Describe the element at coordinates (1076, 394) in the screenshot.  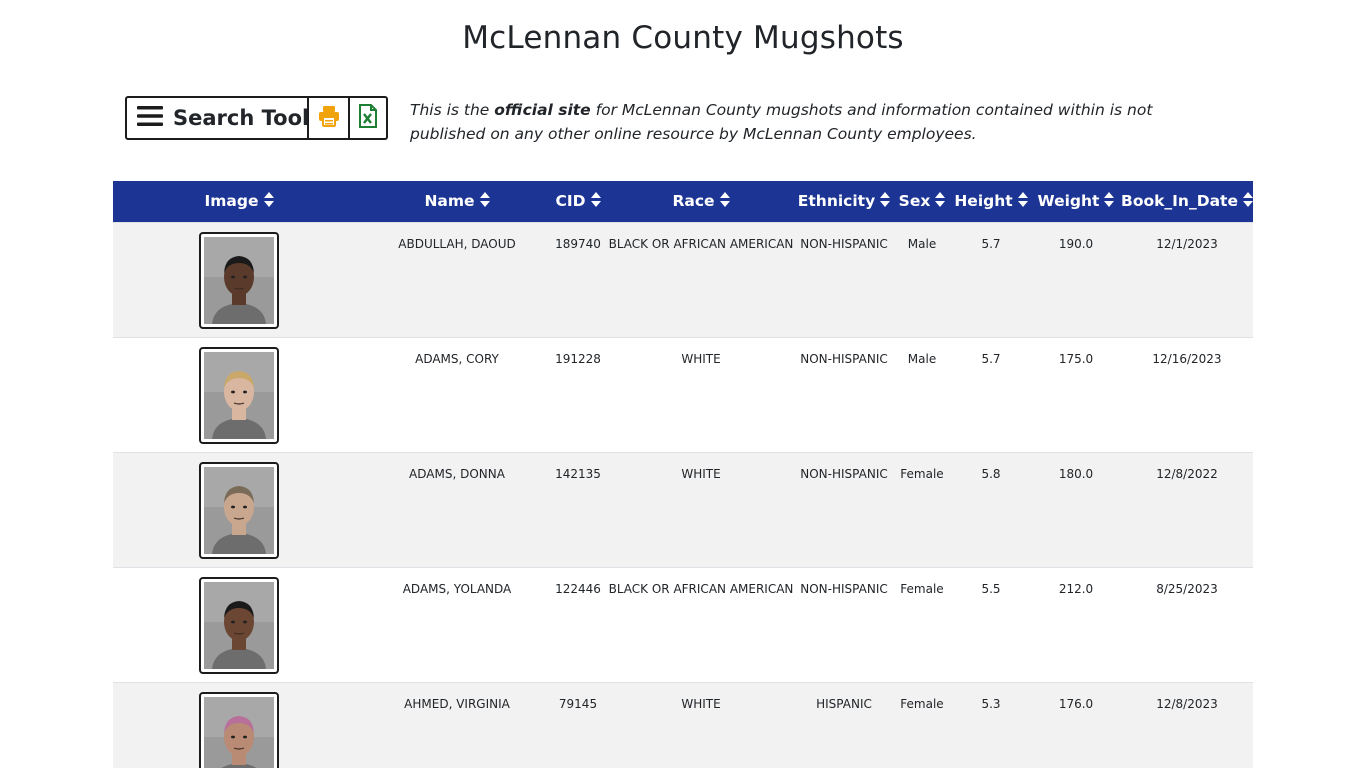
I see `cell-weight: 175.0` at that location.